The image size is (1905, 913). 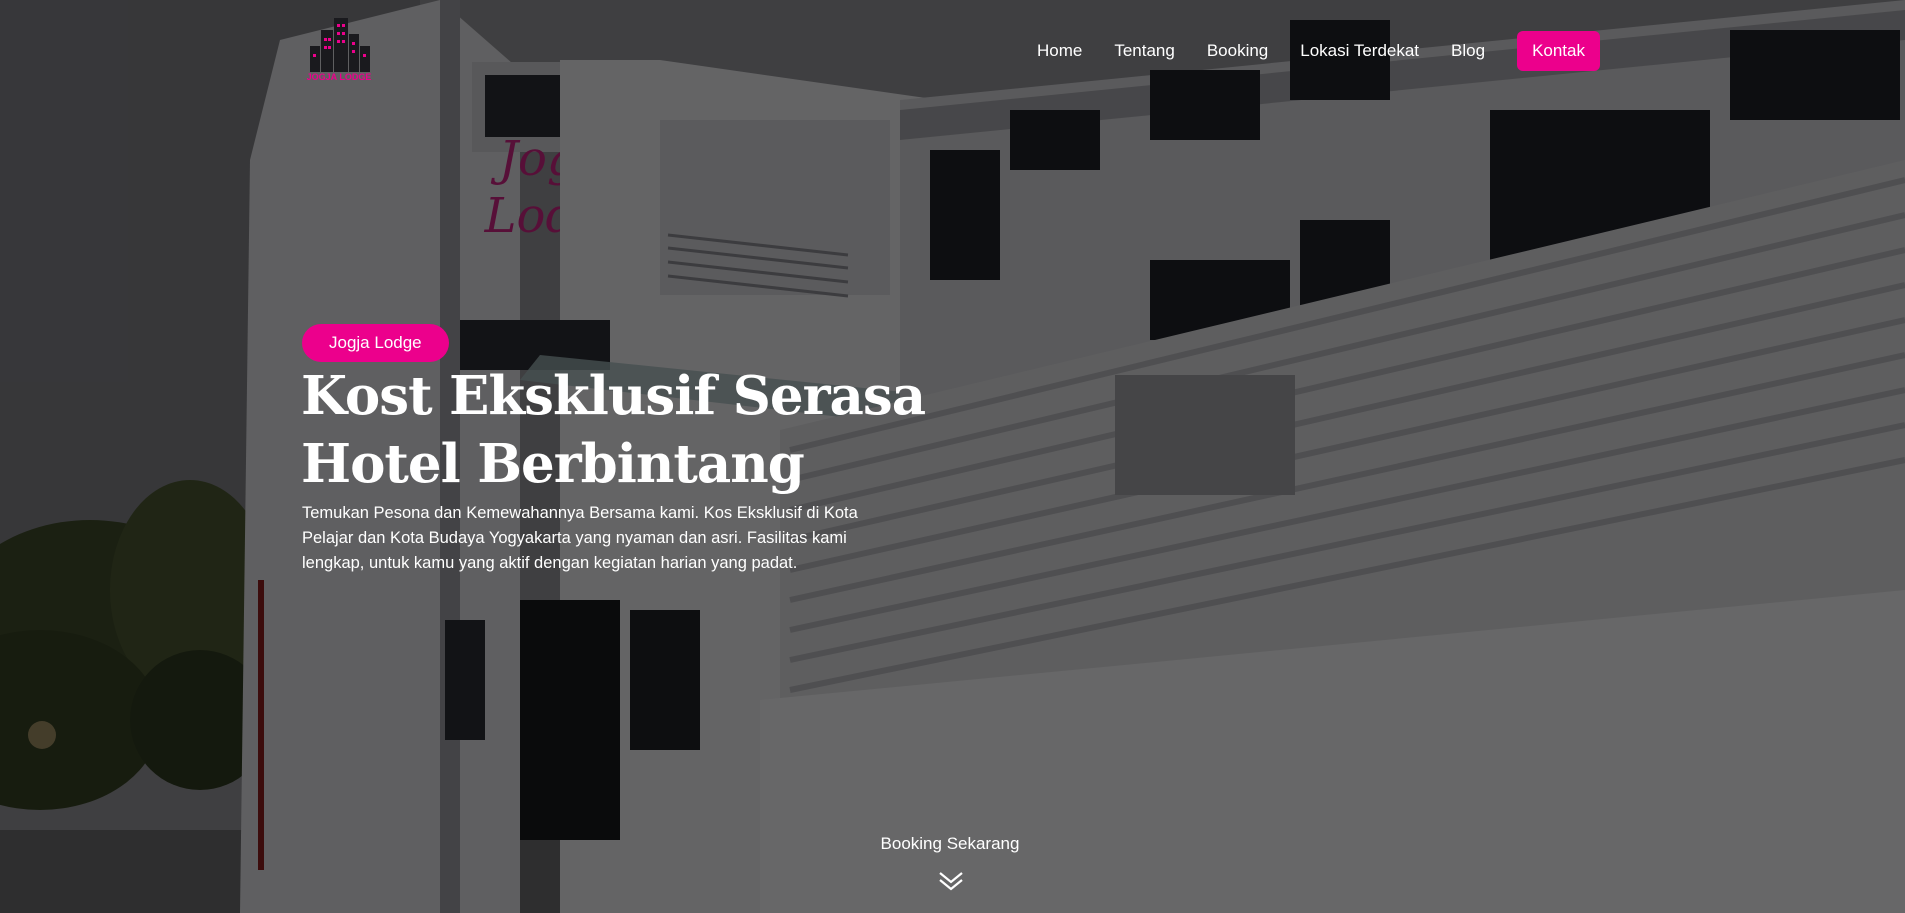 What do you see at coordinates (1059, 51) in the screenshot?
I see `nav-home: Home` at bounding box center [1059, 51].